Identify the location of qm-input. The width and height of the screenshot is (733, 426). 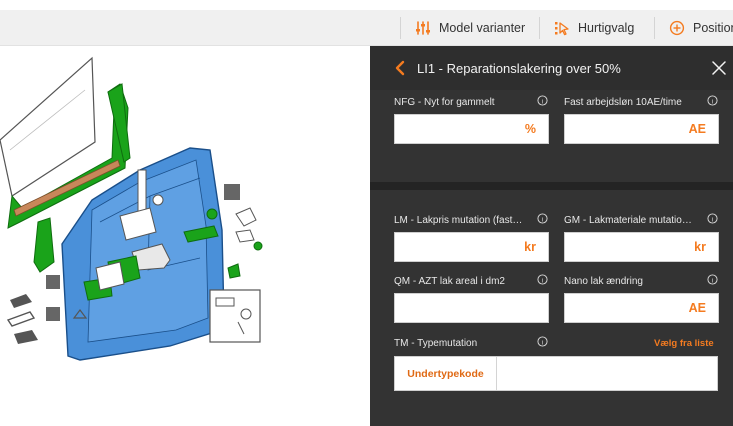
(471, 308).